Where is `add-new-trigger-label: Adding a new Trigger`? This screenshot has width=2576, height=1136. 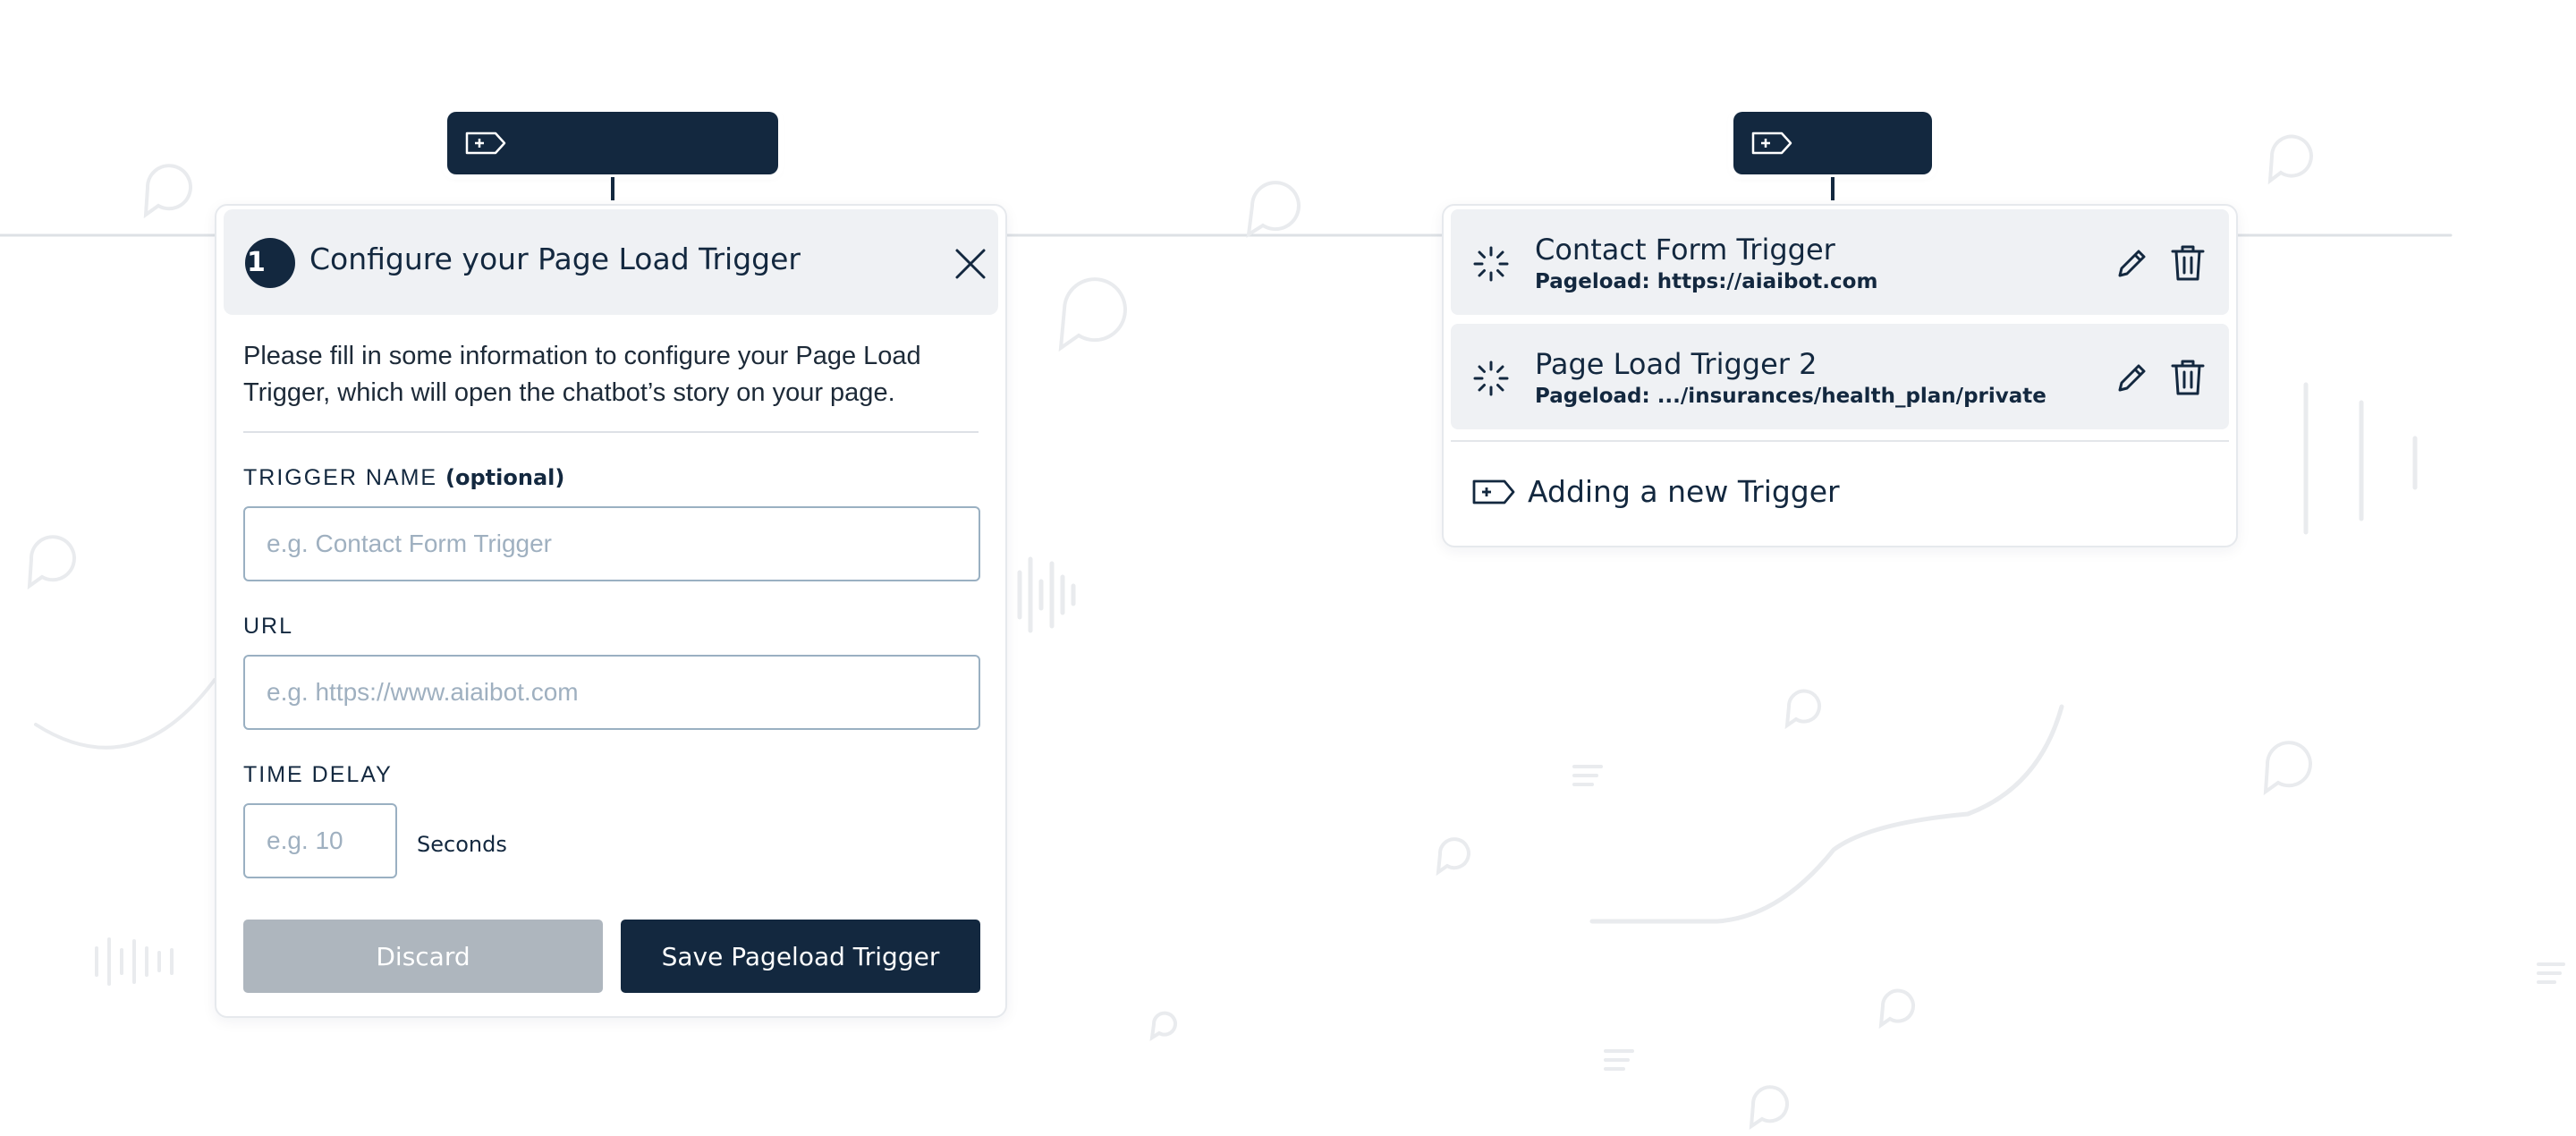
add-new-trigger-label: Adding a new Trigger is located at coordinates (1684, 491).